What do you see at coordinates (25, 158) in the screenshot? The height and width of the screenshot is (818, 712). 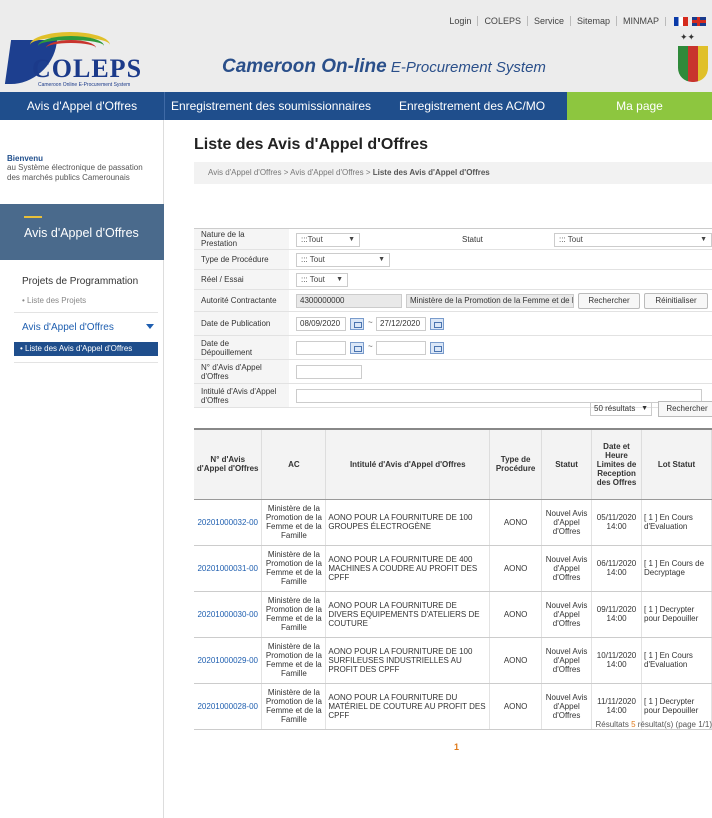 I see `welcome-title: Bienvenu` at bounding box center [25, 158].